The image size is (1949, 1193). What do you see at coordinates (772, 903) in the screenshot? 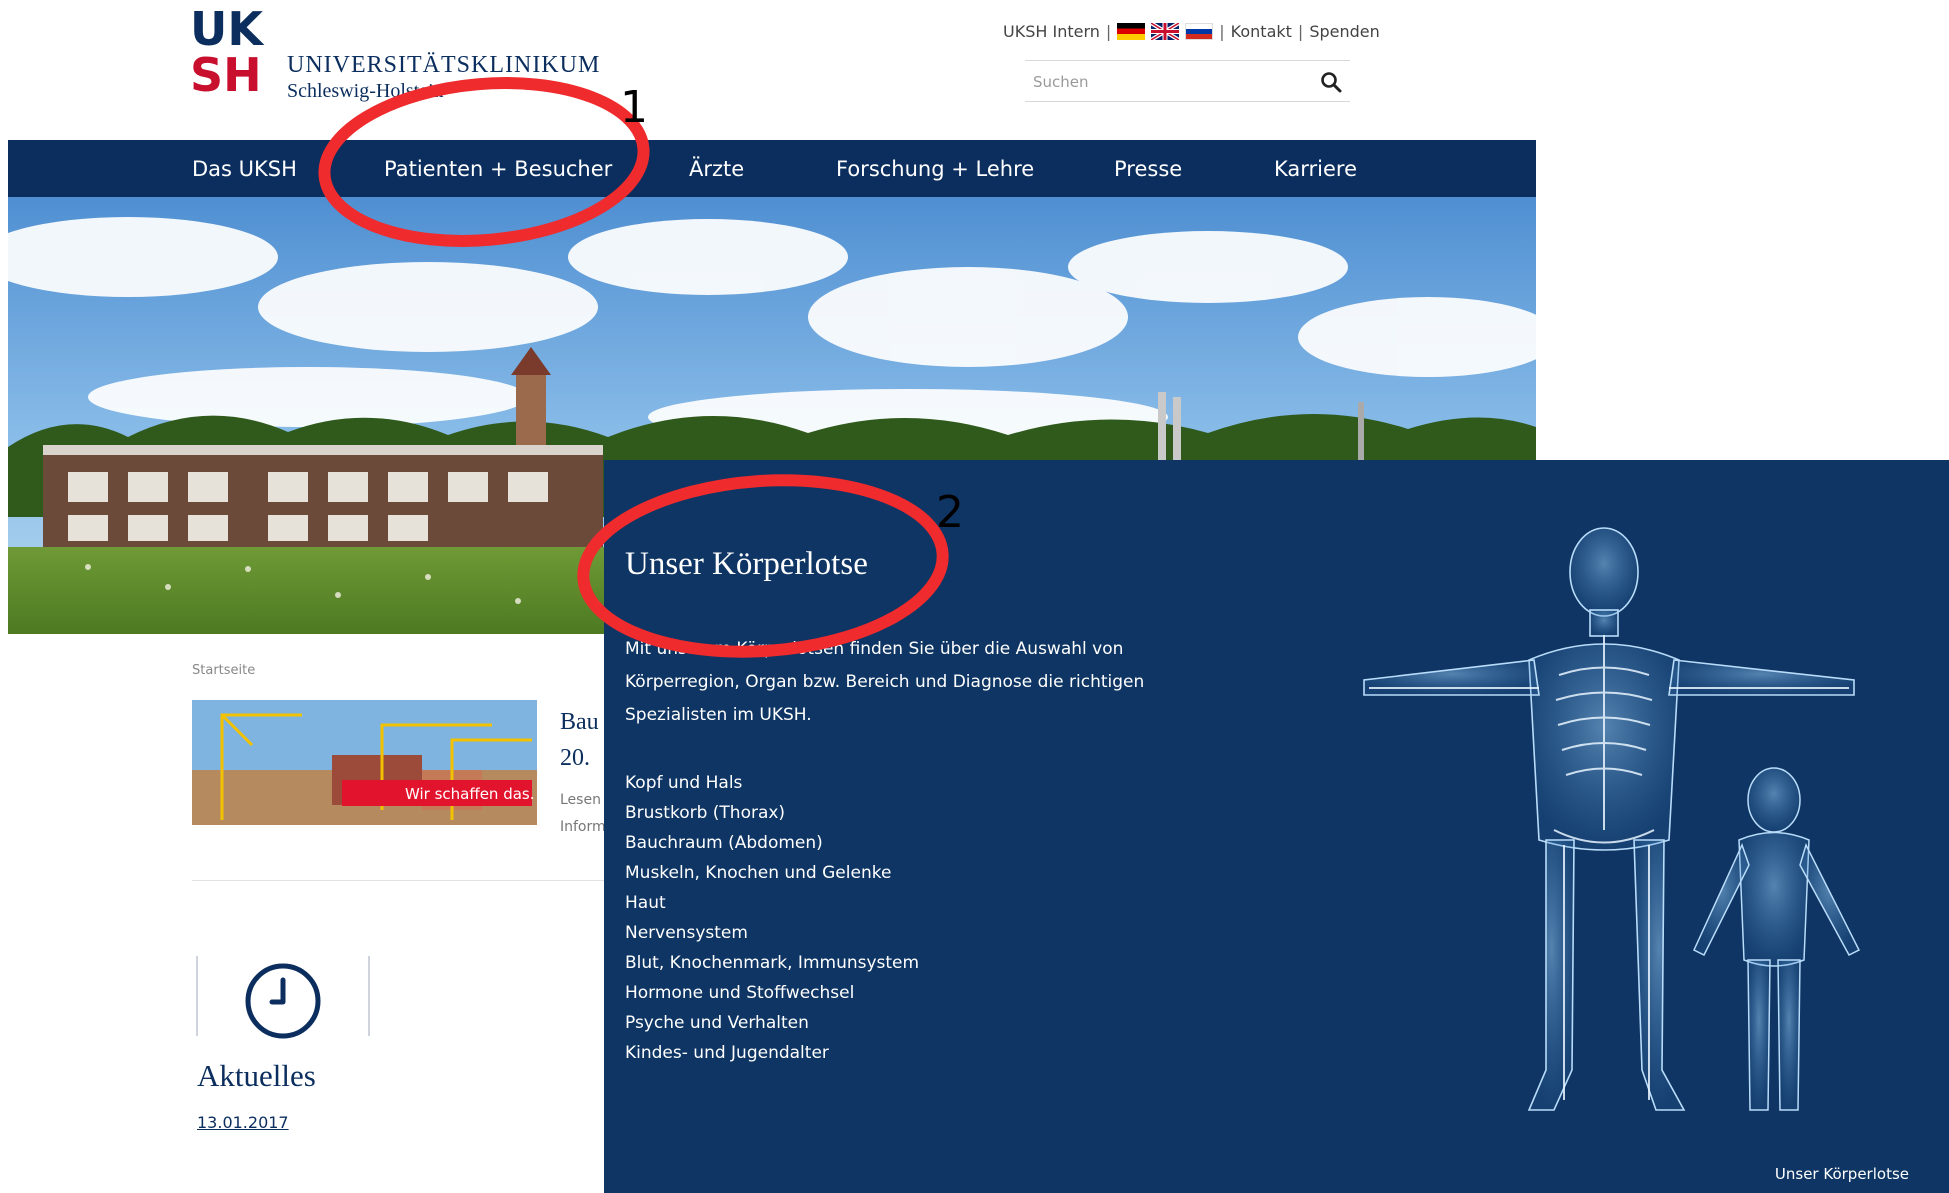
I see `region-haut: Haut` at bounding box center [772, 903].